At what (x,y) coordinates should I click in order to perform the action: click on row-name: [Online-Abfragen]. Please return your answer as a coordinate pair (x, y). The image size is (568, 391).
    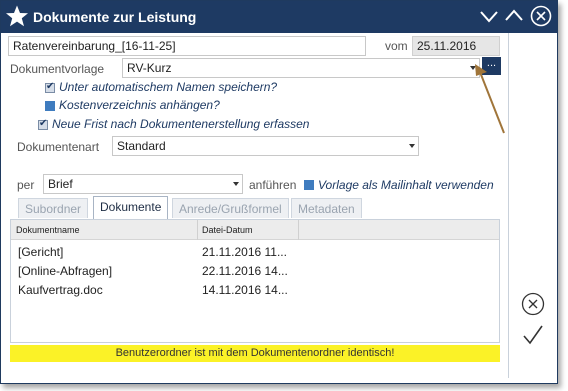
    Looking at the image, I should click on (65, 271).